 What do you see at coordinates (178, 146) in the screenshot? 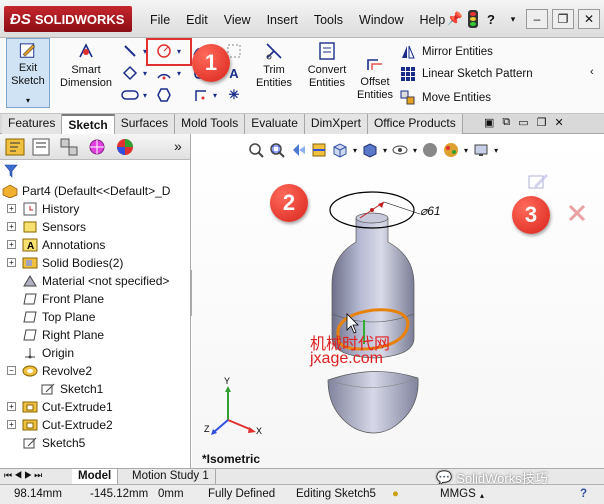
I see `panel-expand-icon: »` at bounding box center [178, 146].